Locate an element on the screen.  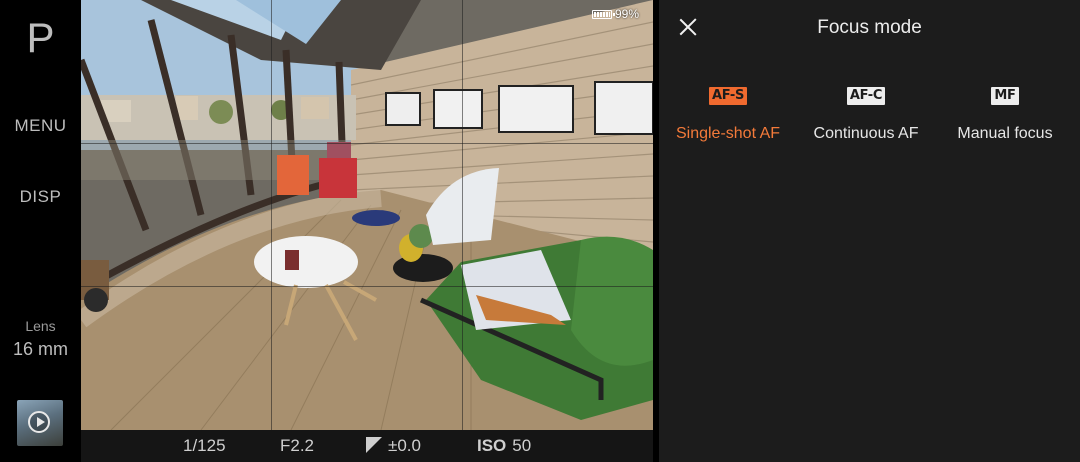
shooting-mode-indicator: P is located at coordinates (40, 38).